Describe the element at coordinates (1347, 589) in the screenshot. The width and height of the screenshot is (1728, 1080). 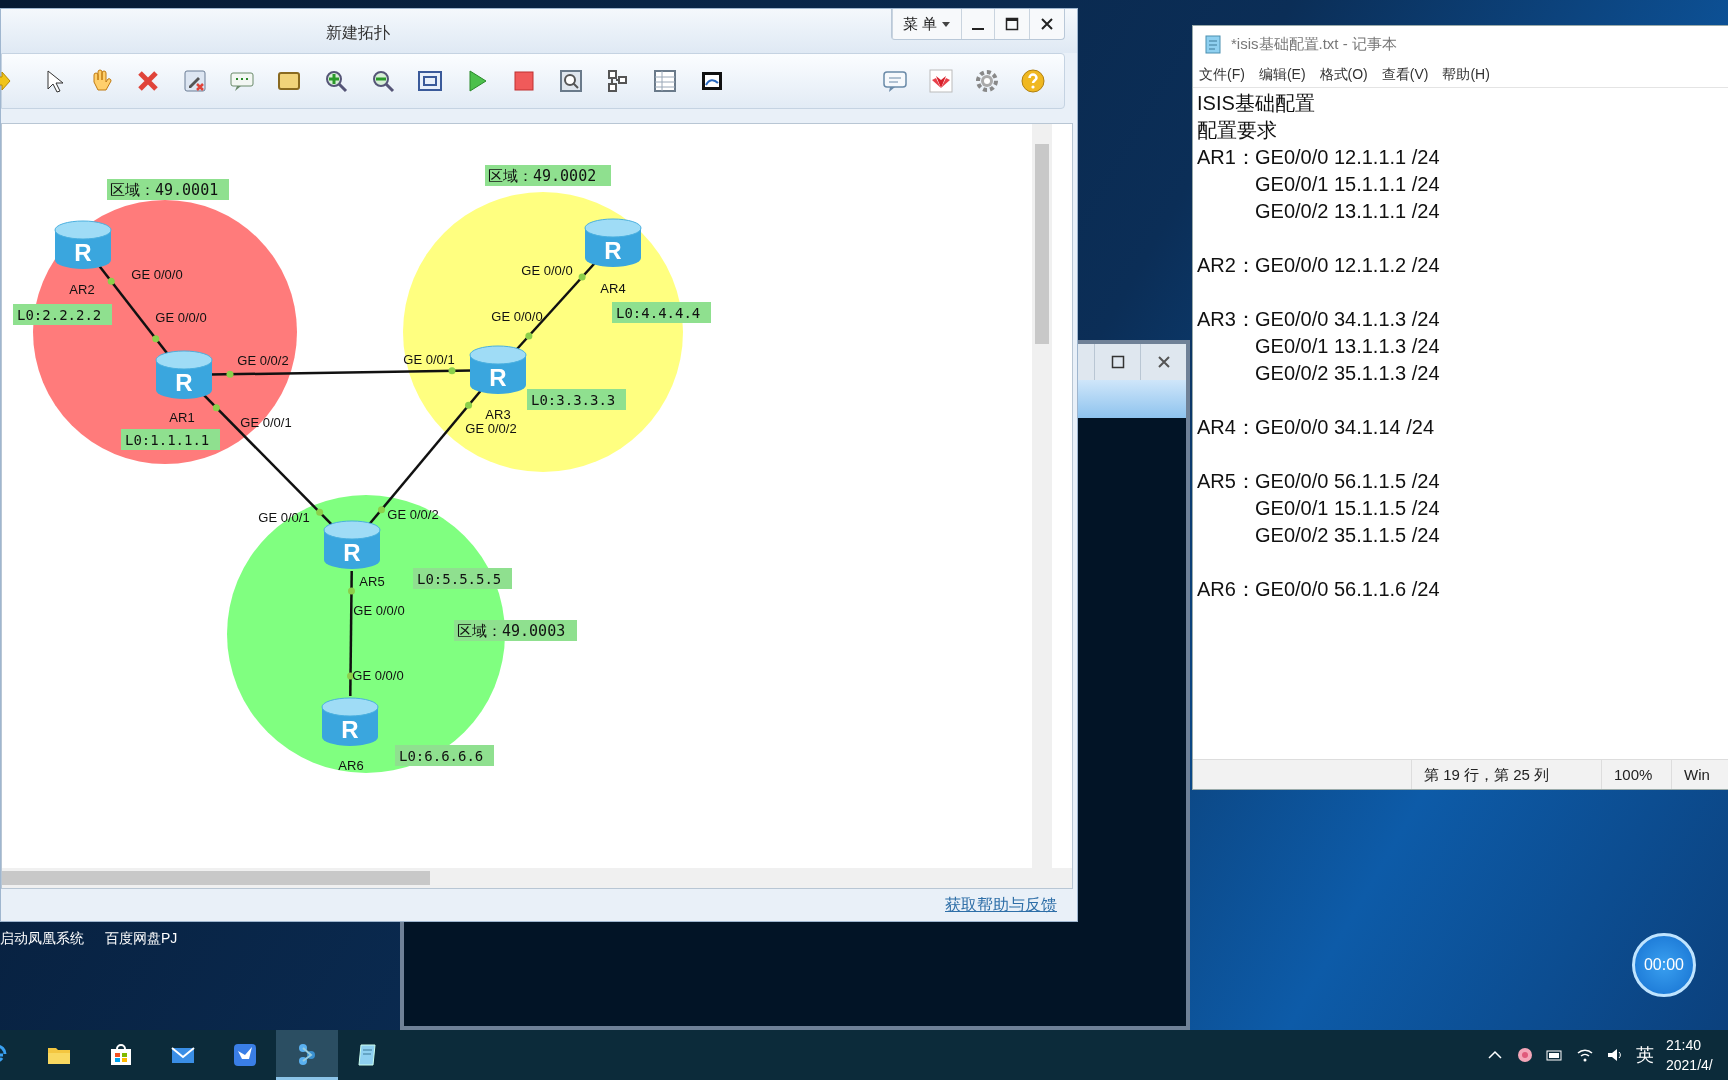
I see `interface-address: GE0/0/0 56.1.1.6 /24` at that location.